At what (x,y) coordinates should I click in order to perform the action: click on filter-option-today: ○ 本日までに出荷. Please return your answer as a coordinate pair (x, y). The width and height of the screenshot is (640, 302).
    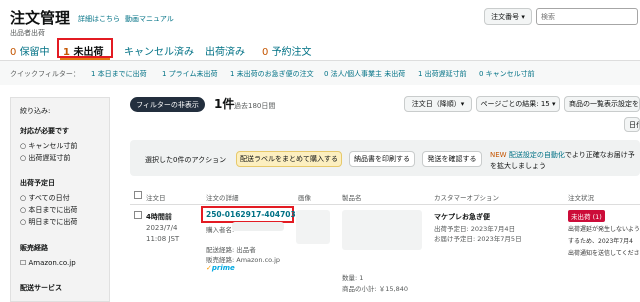
    Looking at the image, I should click on (48, 210).